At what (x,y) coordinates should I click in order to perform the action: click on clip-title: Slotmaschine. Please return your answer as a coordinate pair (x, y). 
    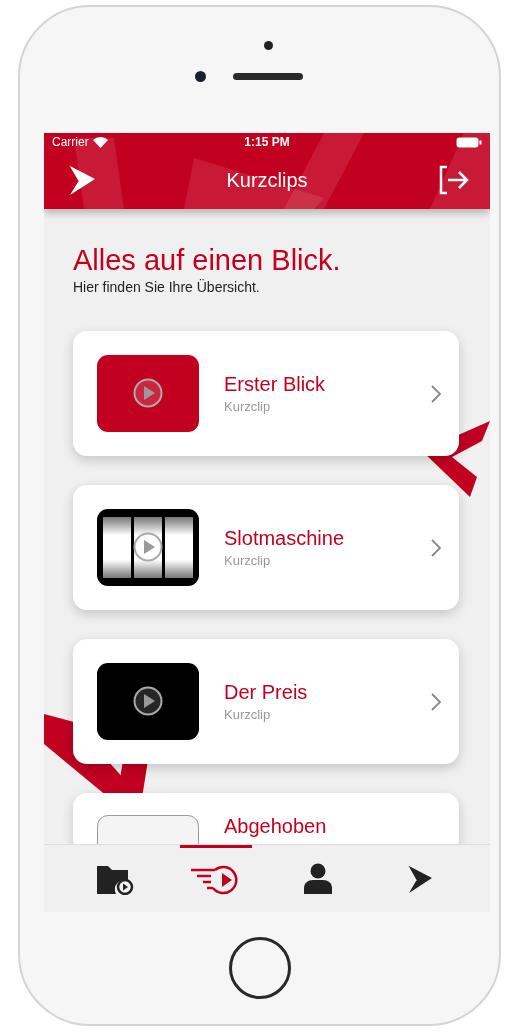
    Looking at the image, I should click on (285, 538).